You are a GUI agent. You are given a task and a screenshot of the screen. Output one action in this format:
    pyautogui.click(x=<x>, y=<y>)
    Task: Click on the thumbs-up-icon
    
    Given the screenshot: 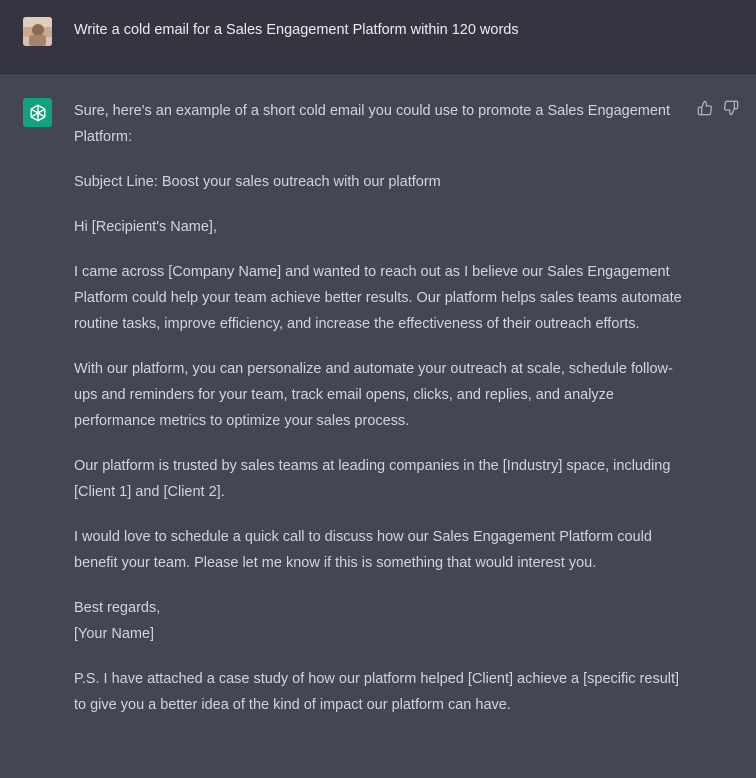 What is the action you would take?
    pyautogui.click(x=705, y=108)
    